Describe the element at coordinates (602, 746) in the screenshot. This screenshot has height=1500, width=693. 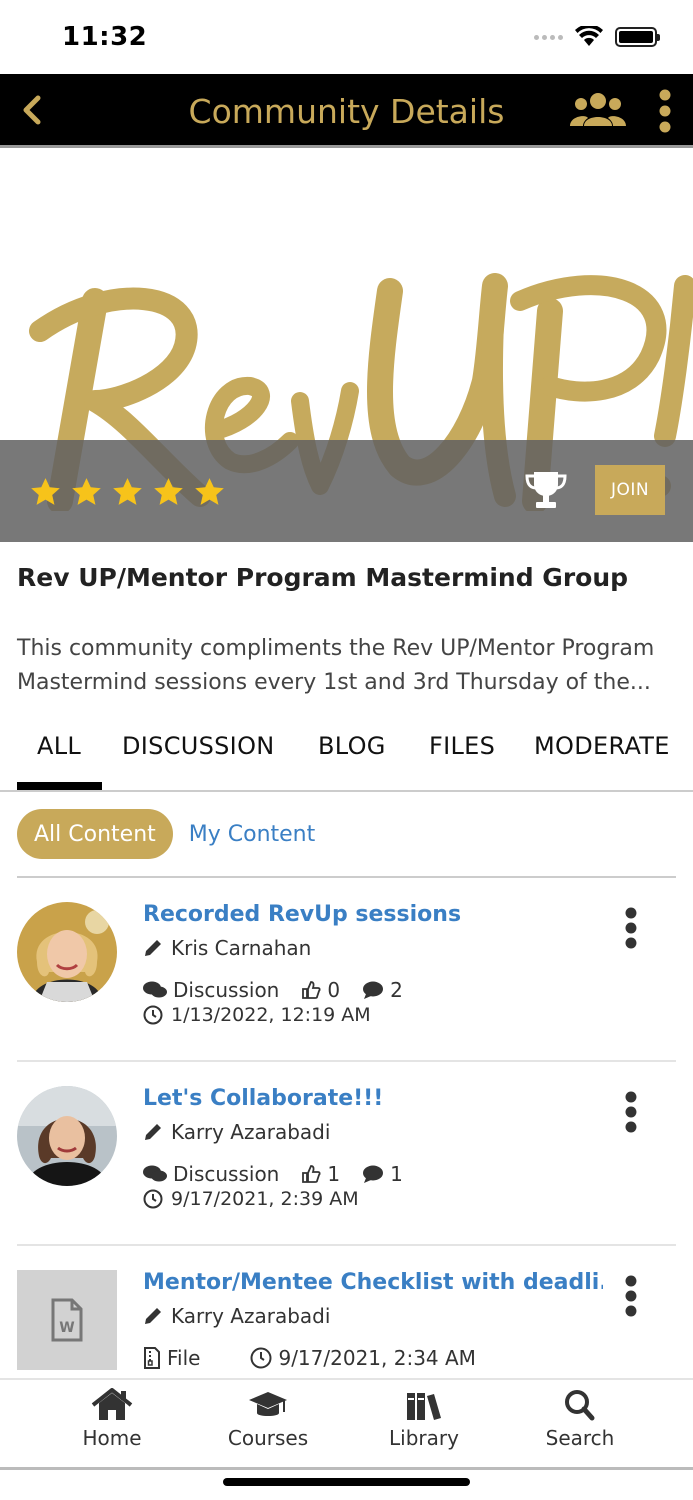
I see `tab-moderate: MODERATE` at that location.